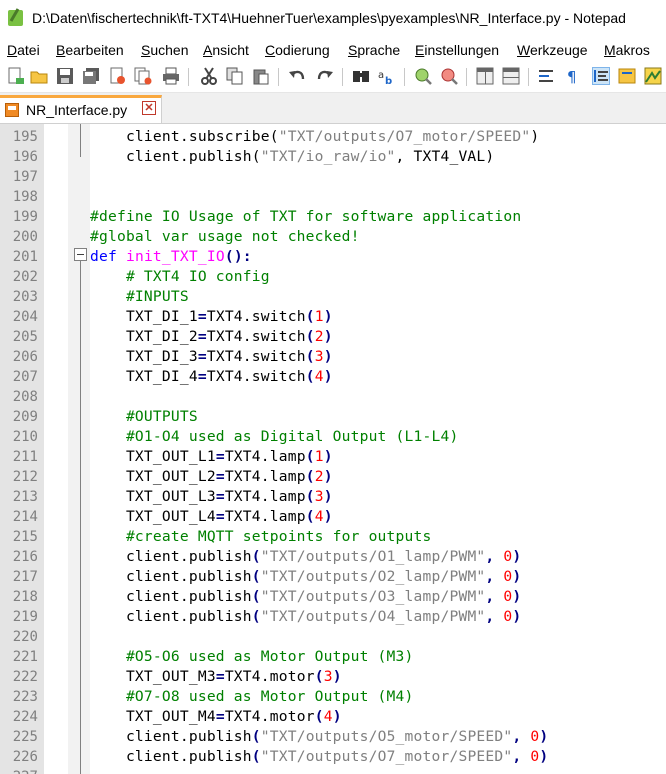 The height and width of the screenshot is (774, 666). Describe the element at coordinates (90, 50) in the screenshot. I see `menu-bearbeiten: Bearbeiten` at that location.